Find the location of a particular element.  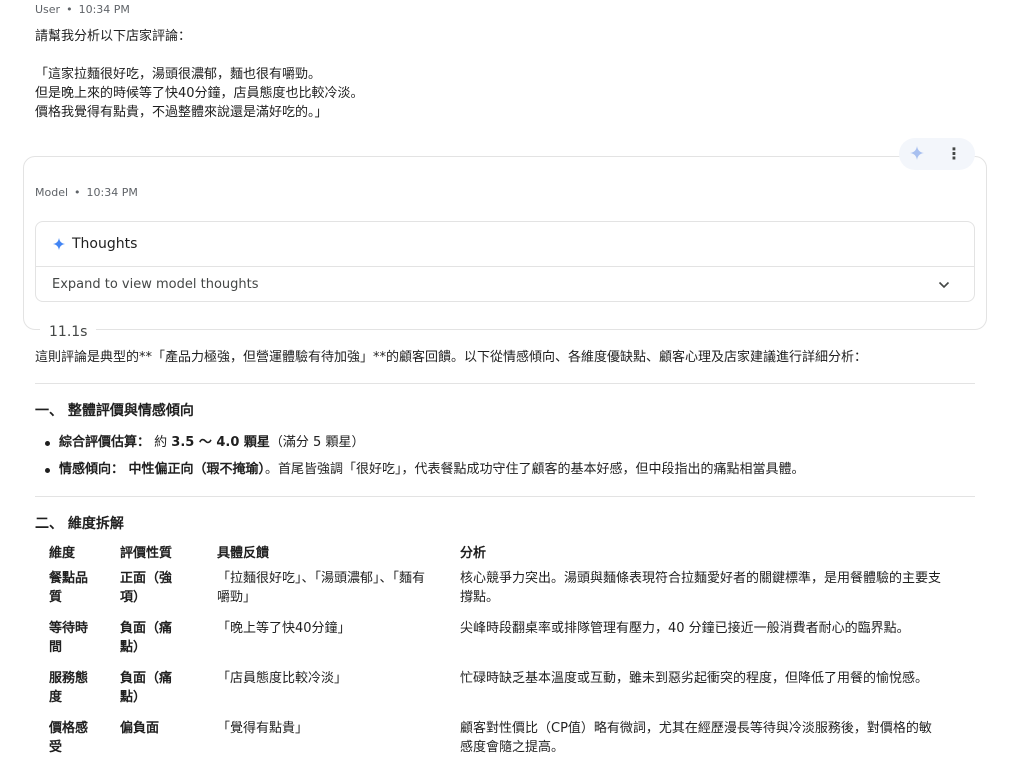

table-cell-nature: 偏負面 is located at coordinates (162, 739).